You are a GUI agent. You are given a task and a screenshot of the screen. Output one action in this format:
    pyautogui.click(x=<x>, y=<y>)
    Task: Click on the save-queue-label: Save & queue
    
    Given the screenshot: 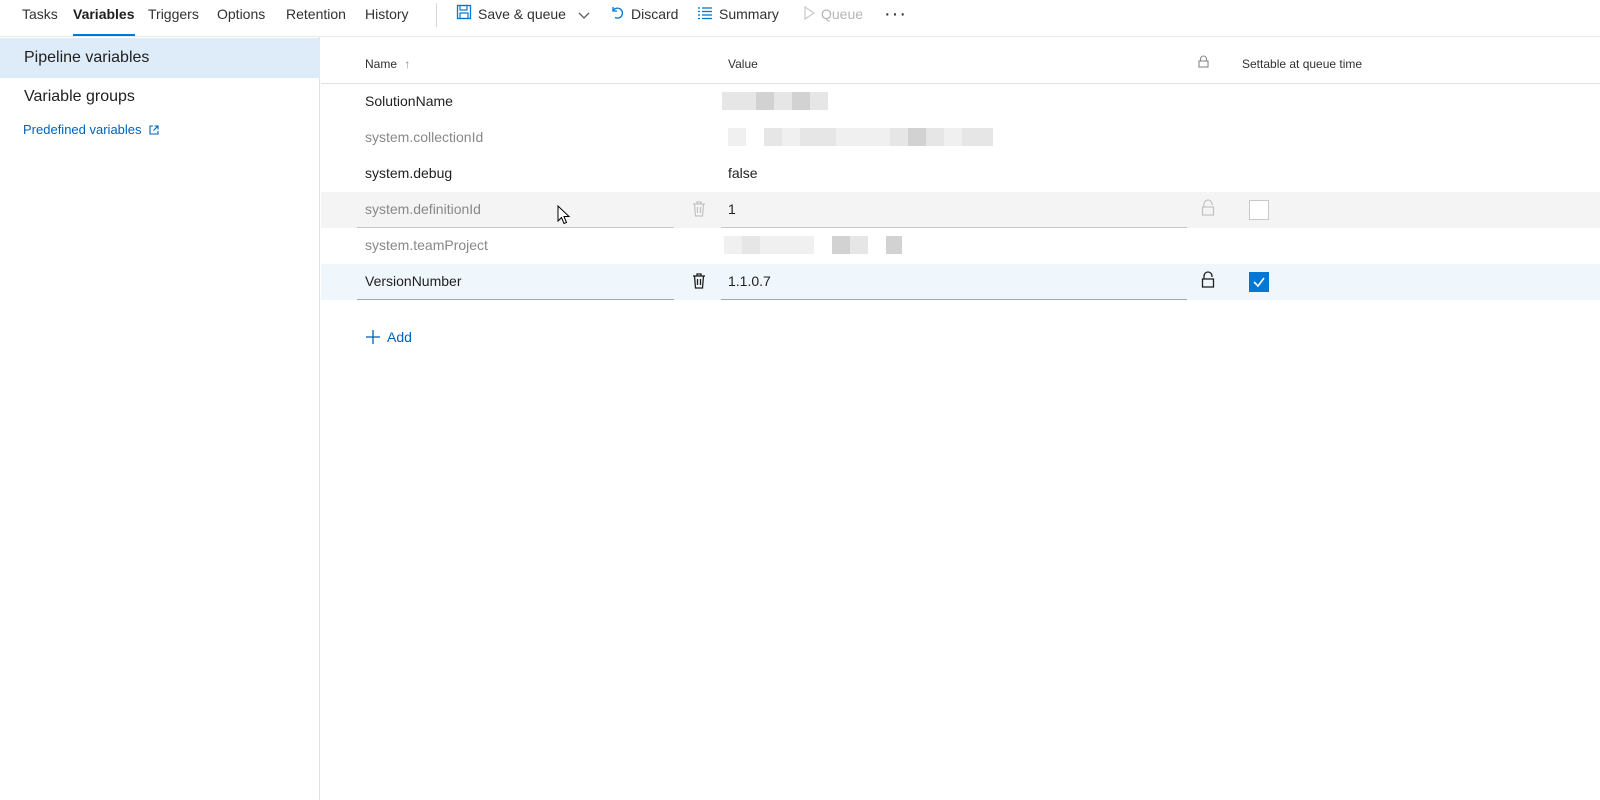 What is the action you would take?
    pyautogui.click(x=522, y=14)
    